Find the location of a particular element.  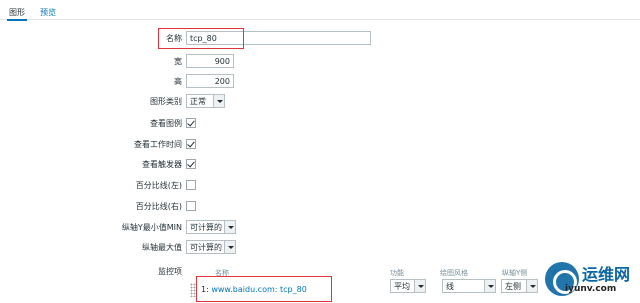

tab-preview: 预览 is located at coordinates (48, 12).